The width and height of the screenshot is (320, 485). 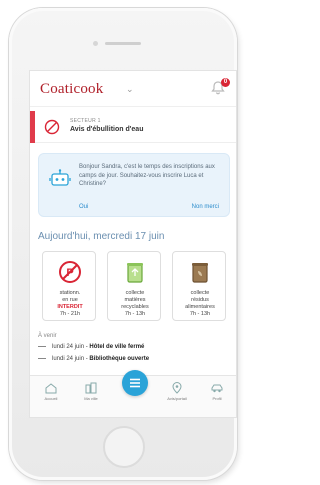 I want to click on tab-accueil: Accueil, so click(x=51, y=391).